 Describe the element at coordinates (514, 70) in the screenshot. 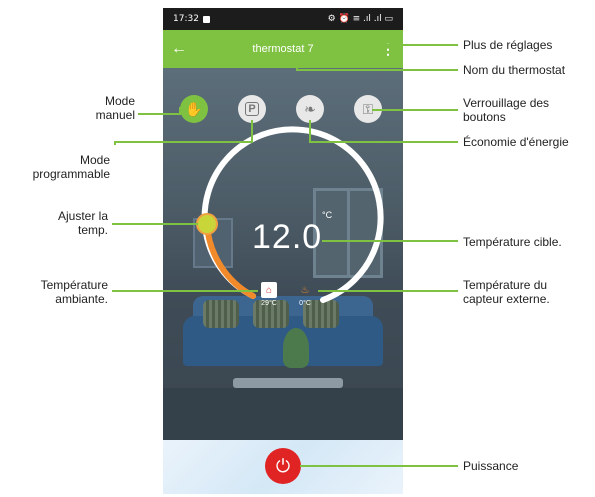

I see `label-thermostat-name: Nom du thermostat` at that location.